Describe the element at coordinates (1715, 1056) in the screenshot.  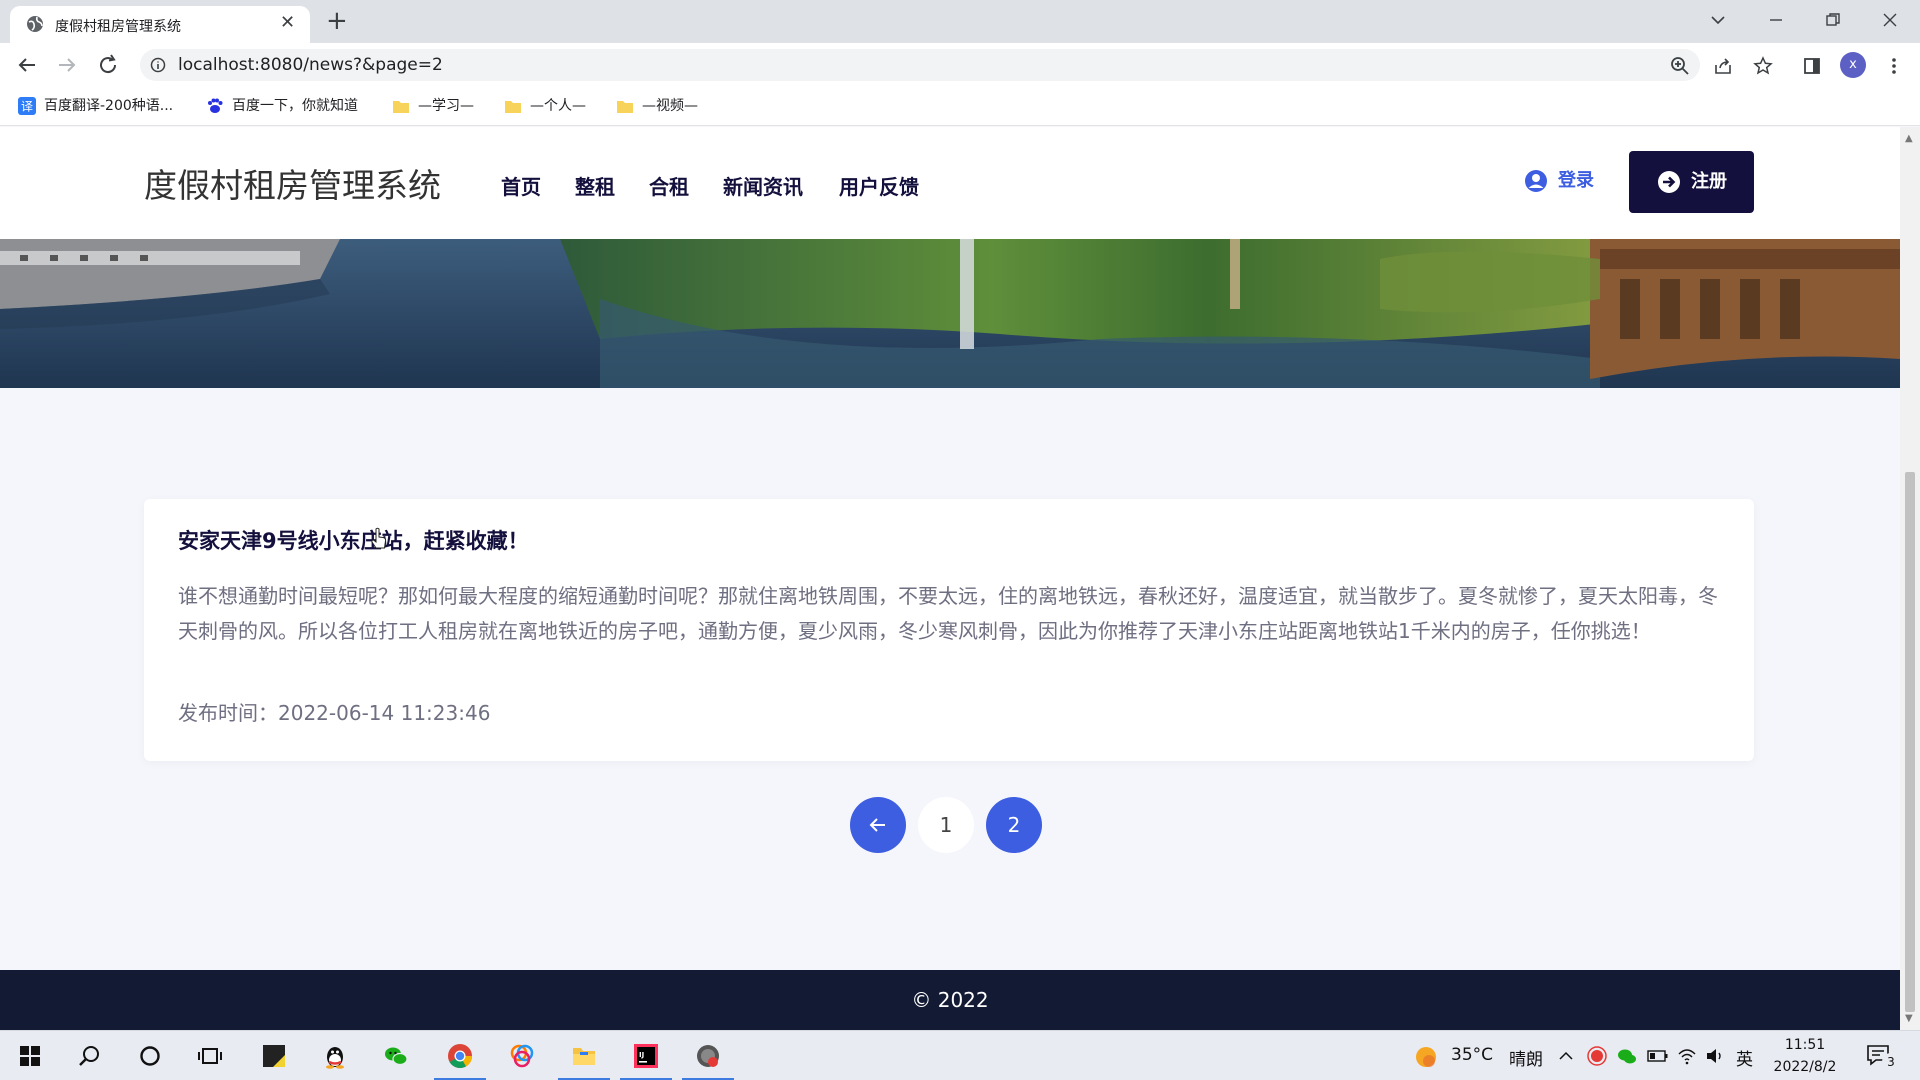
I see `volume-icon` at that location.